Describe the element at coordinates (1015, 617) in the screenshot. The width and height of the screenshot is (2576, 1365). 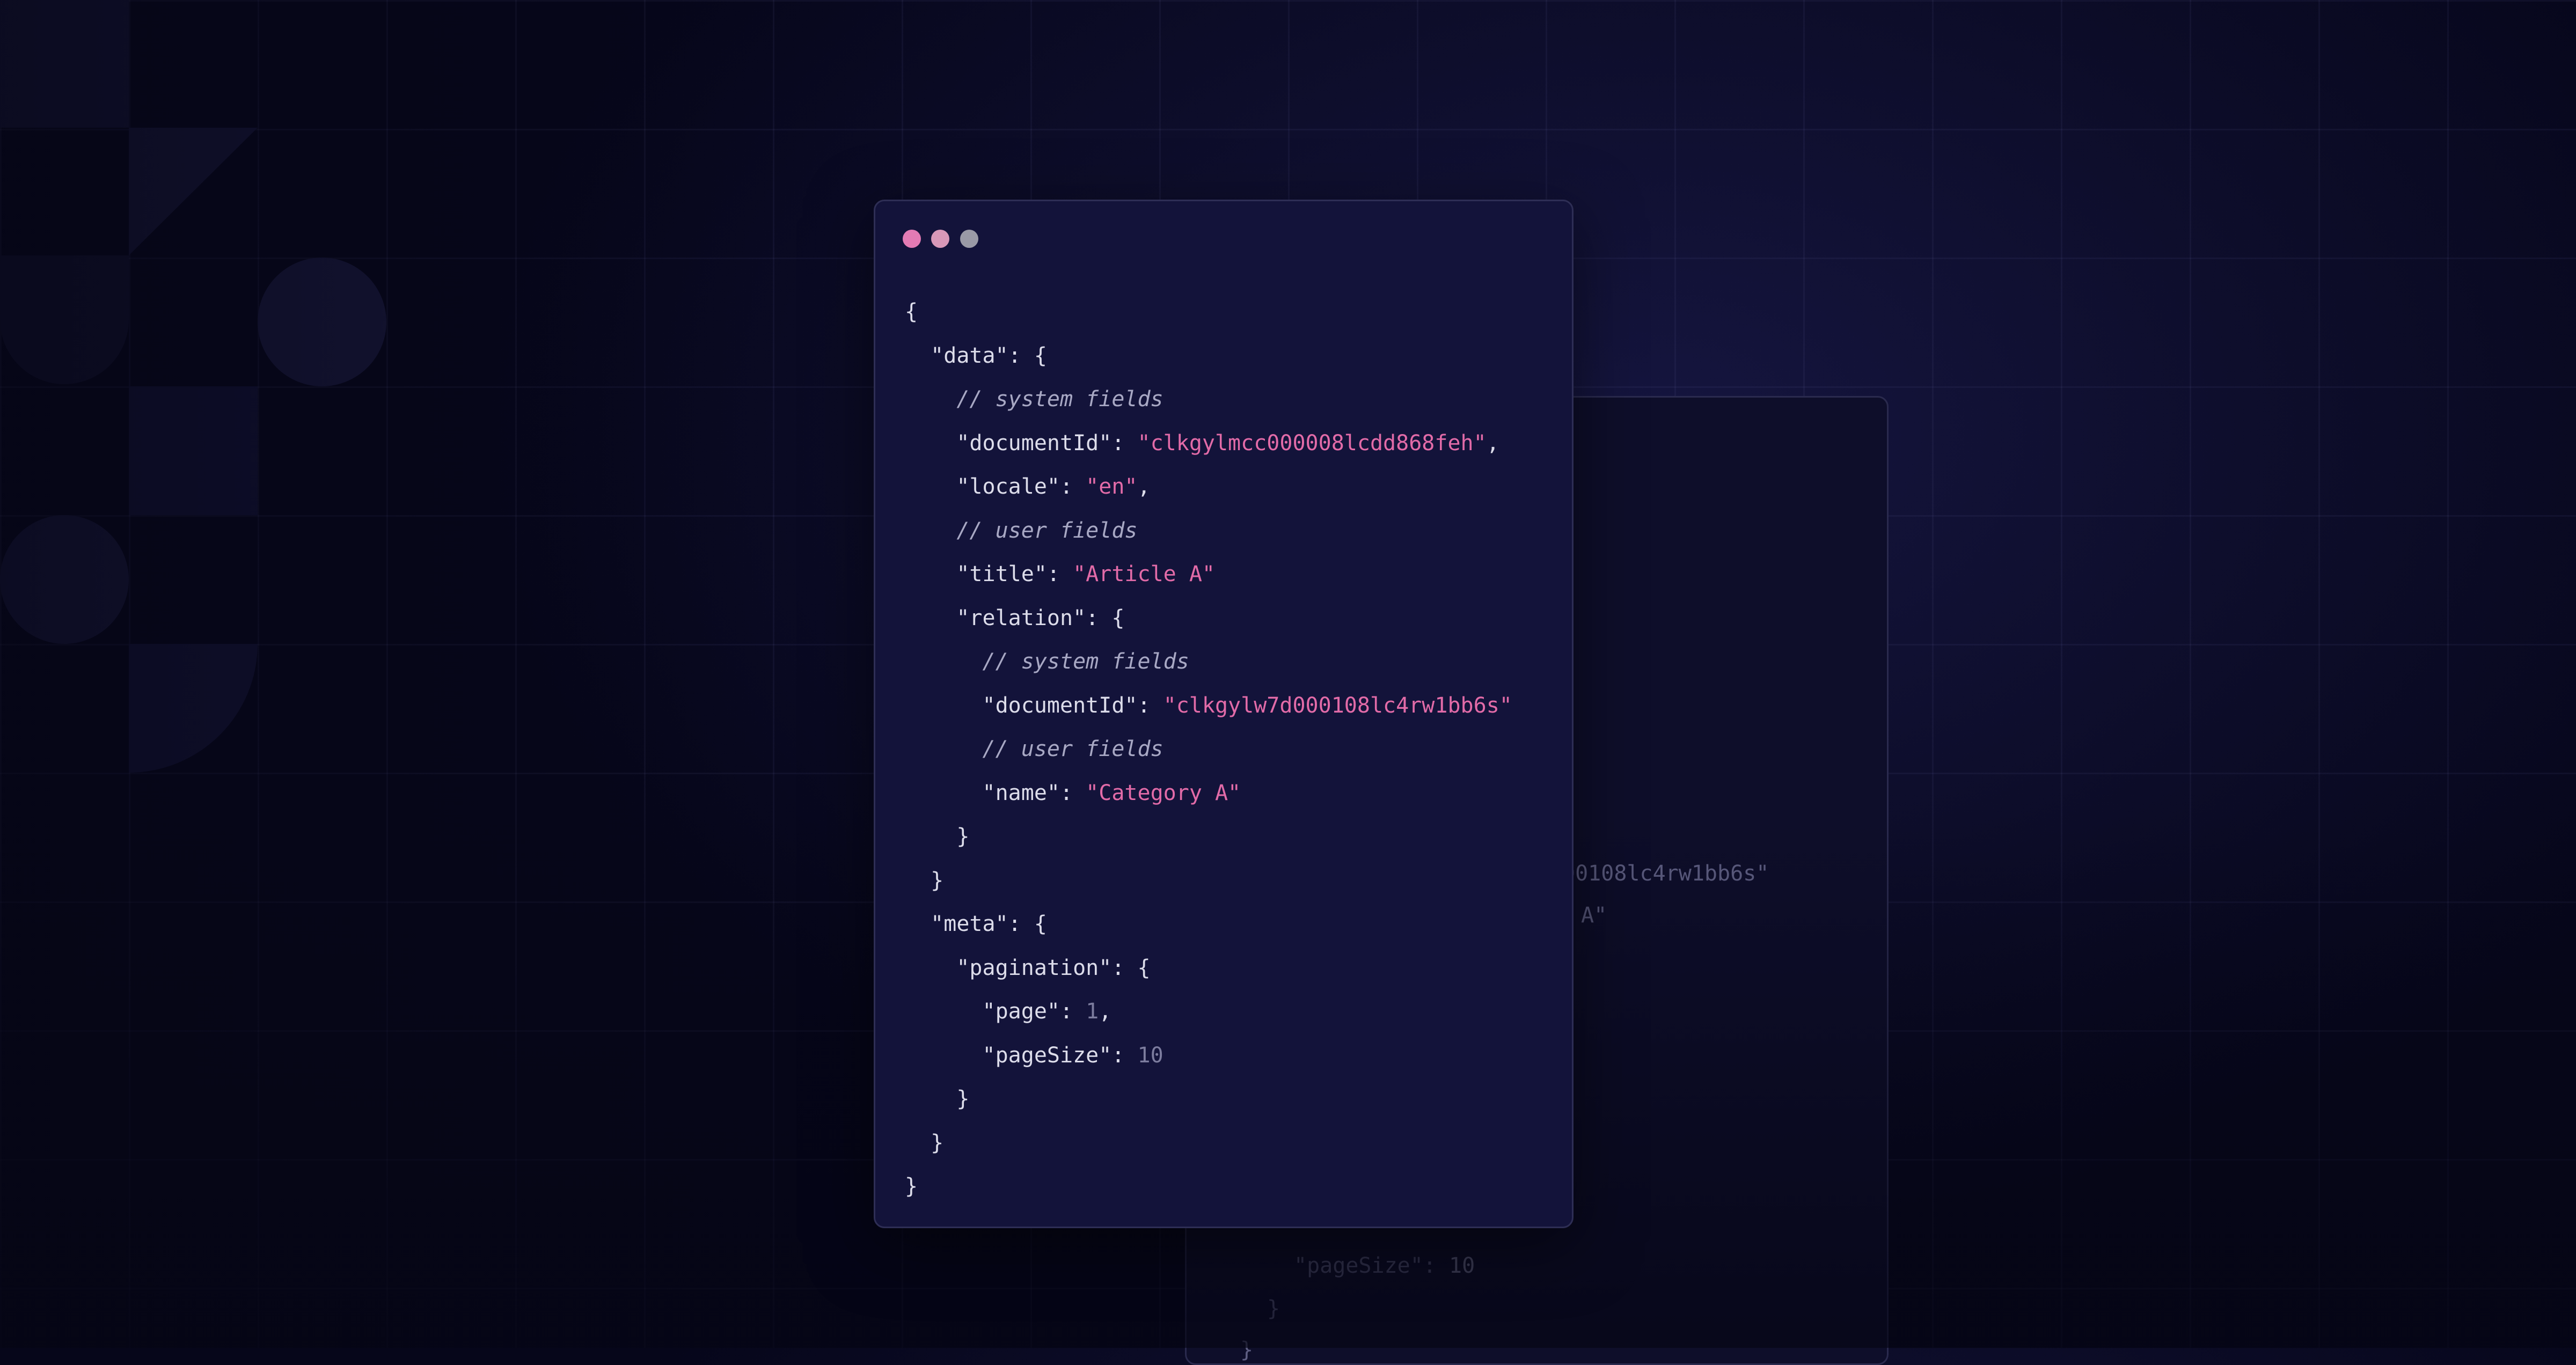
I see `code-punctuation: "relation": {` at that location.